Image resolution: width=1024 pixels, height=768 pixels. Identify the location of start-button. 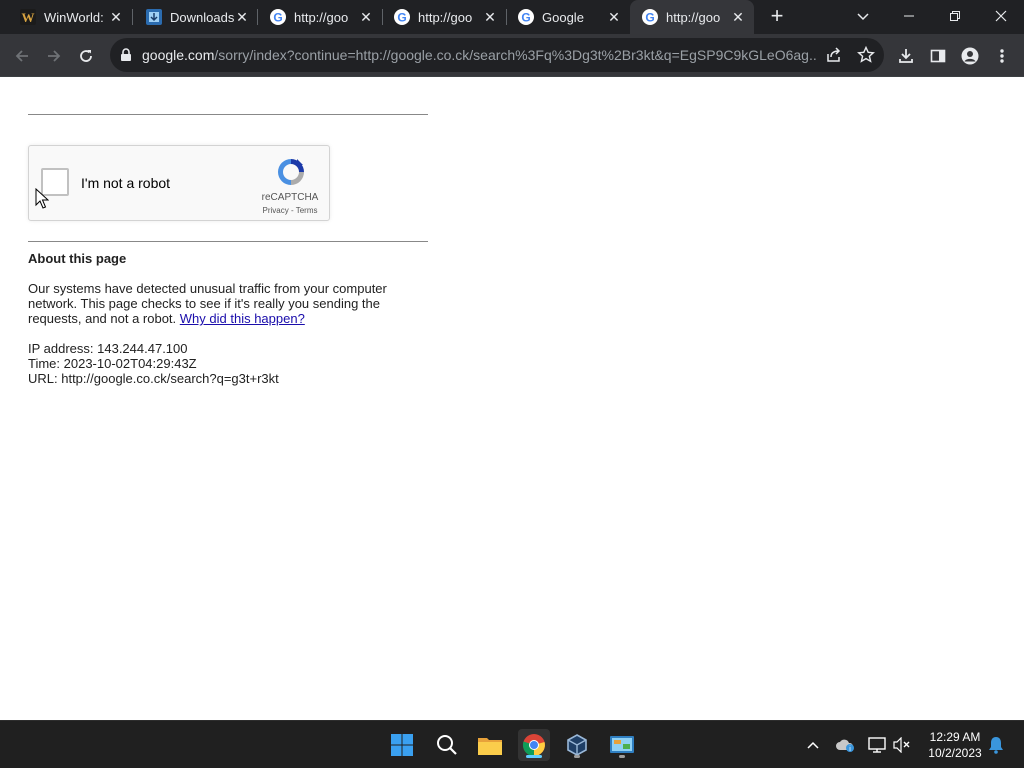
(402, 745).